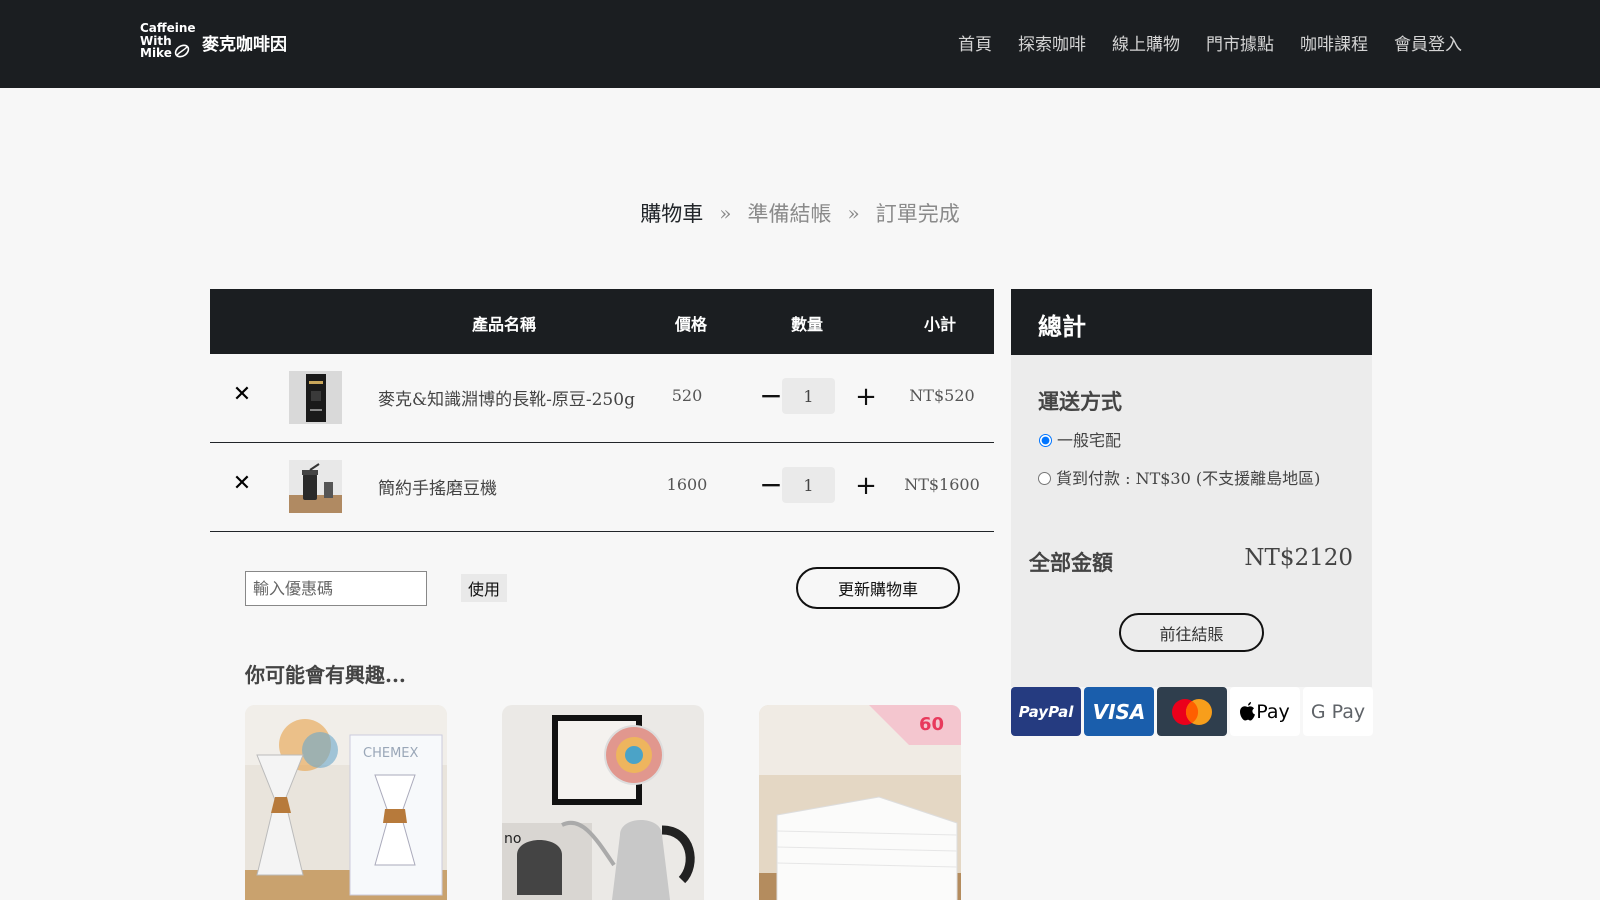 The height and width of the screenshot is (900, 1600). Describe the element at coordinates (602, 321) in the screenshot. I see `cart-table-header: 產品名稱 價格 數量 小計` at that location.